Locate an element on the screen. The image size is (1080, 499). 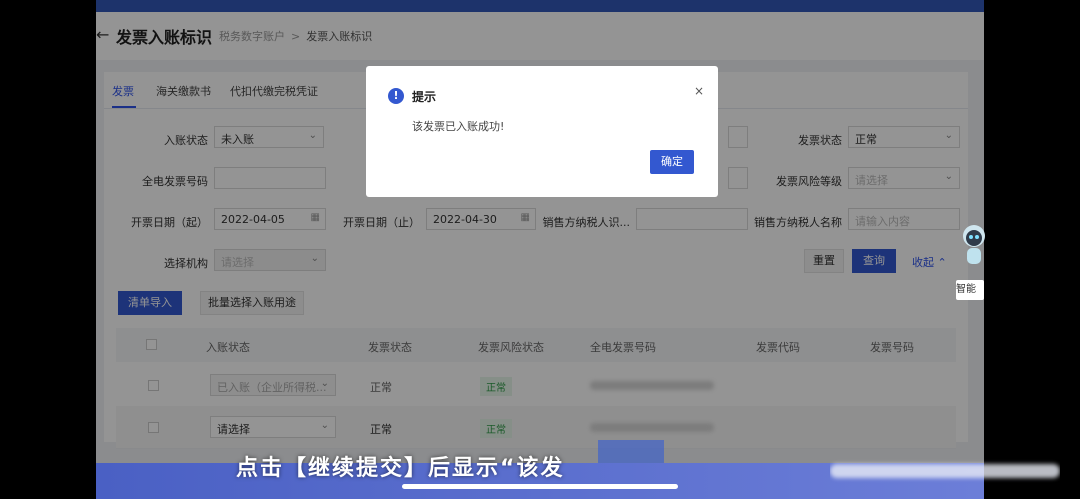
video-caption: 点击【继续提交】后显示“该发 is located at coordinates (400, 468).